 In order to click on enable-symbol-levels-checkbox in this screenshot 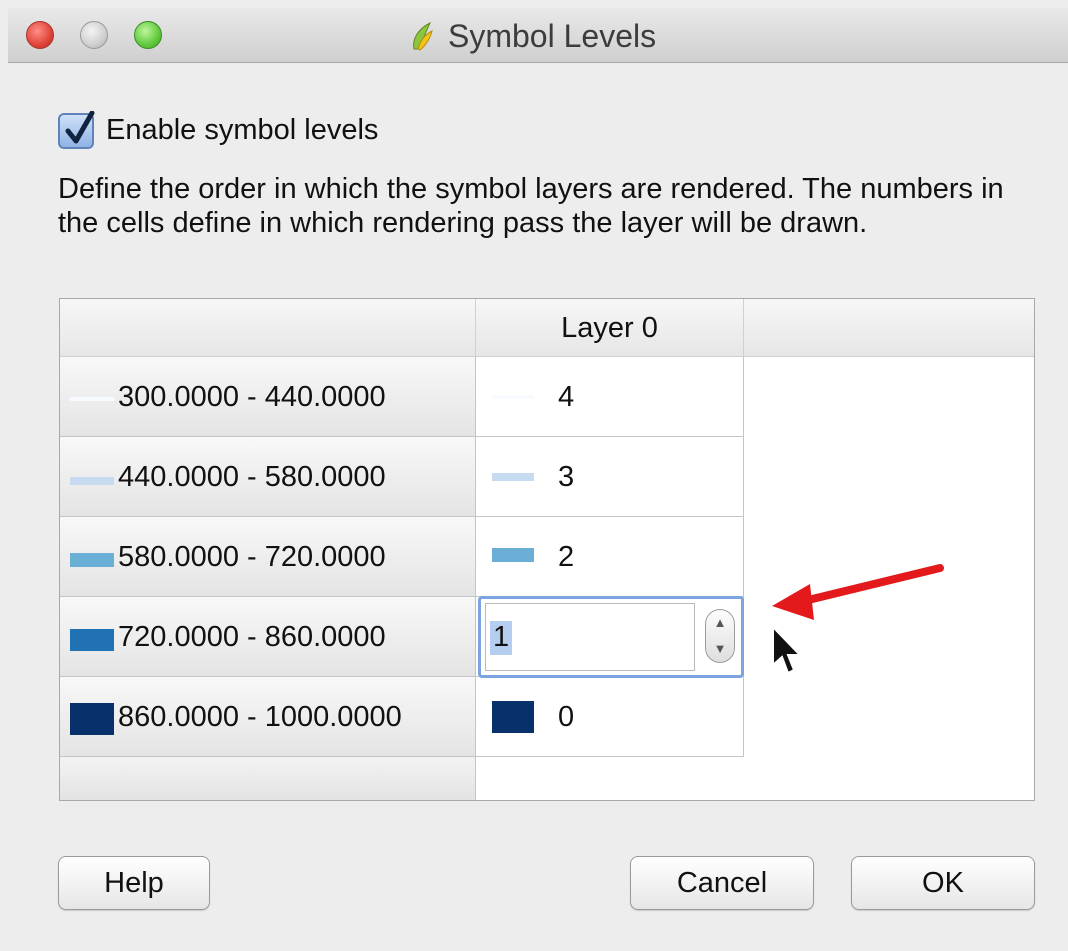, I will do `click(76, 130)`.